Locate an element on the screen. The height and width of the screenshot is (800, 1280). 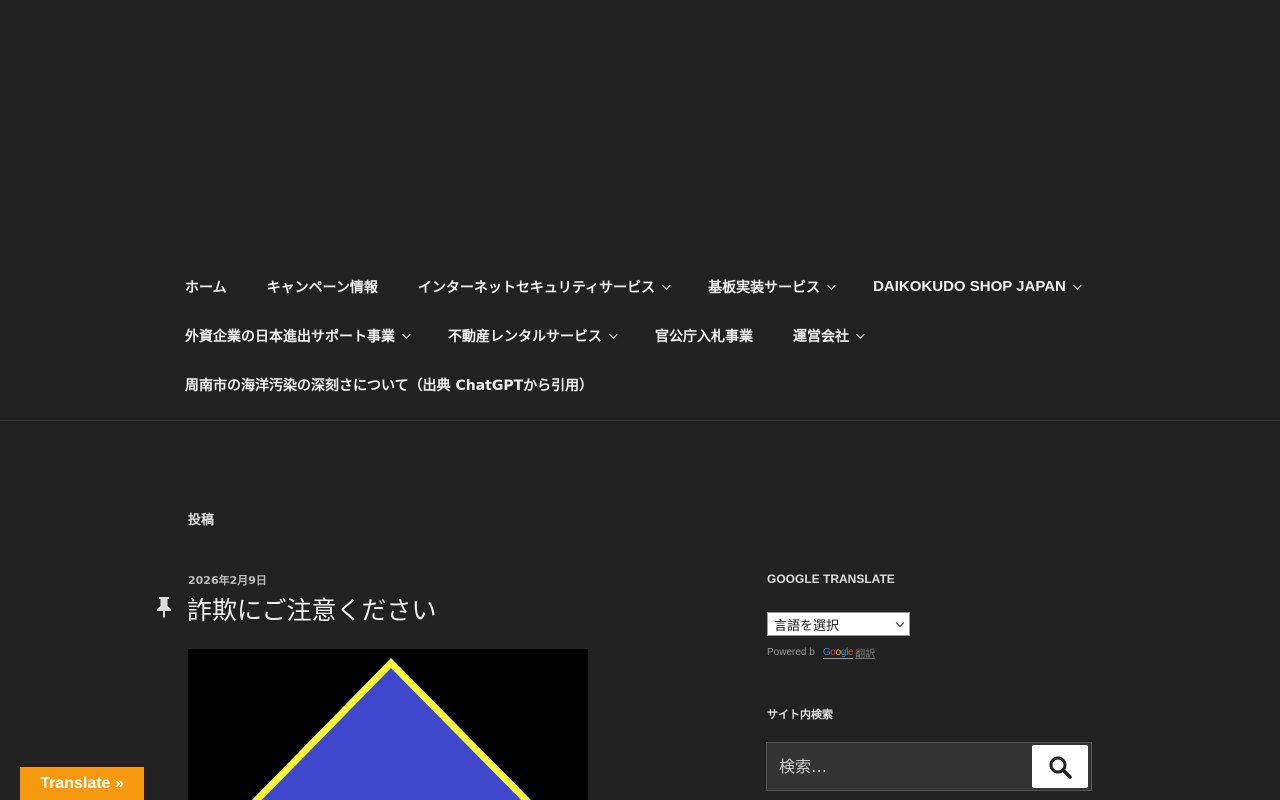
nav-item-label: 外資企業の日本進出サポート事業 is located at coordinates (290, 336).